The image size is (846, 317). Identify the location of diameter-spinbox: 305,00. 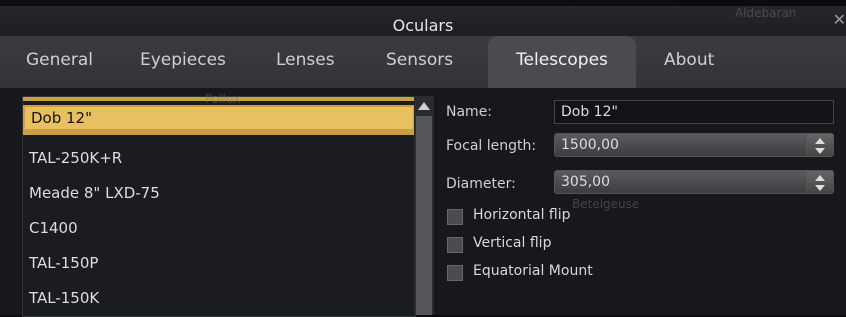
(694, 182).